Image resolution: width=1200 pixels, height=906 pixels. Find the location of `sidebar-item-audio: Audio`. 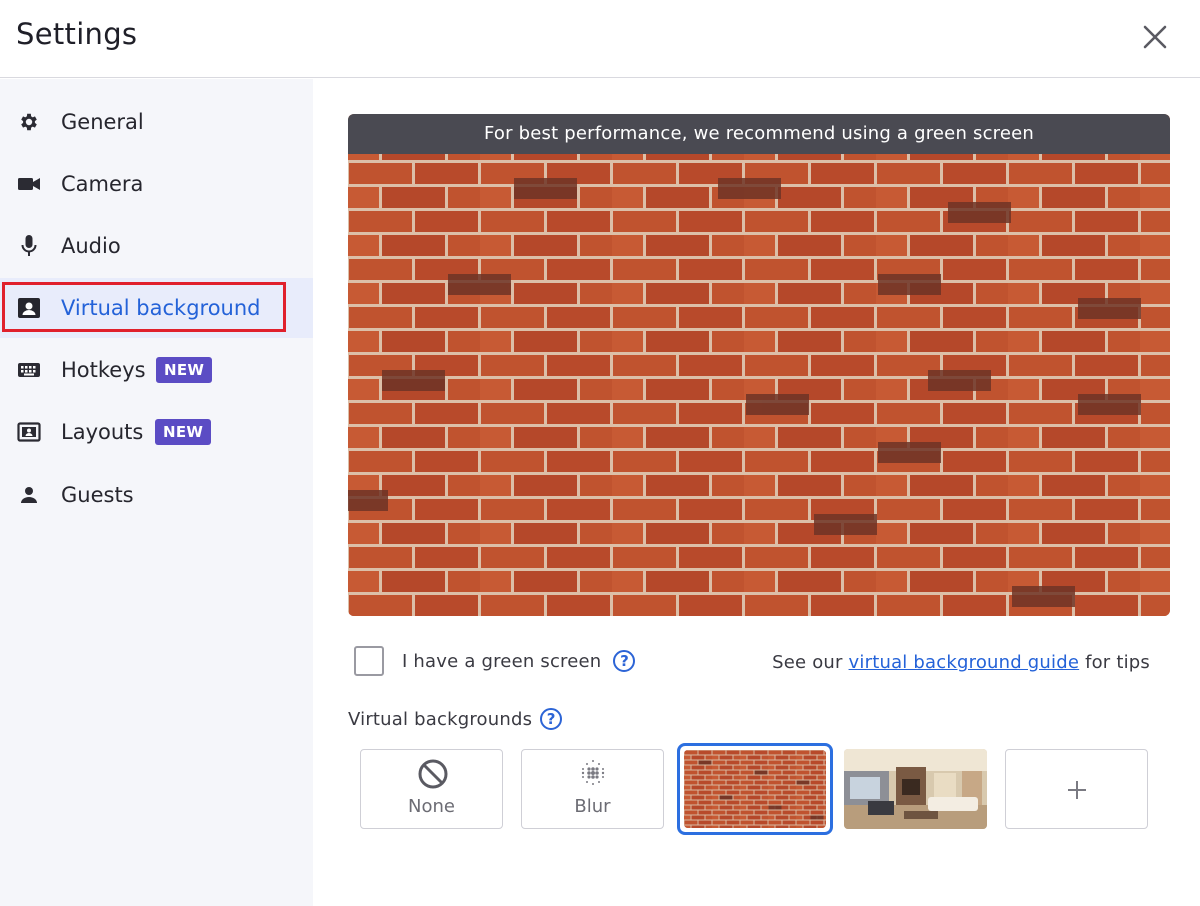

sidebar-item-audio: Audio is located at coordinates (156, 246).